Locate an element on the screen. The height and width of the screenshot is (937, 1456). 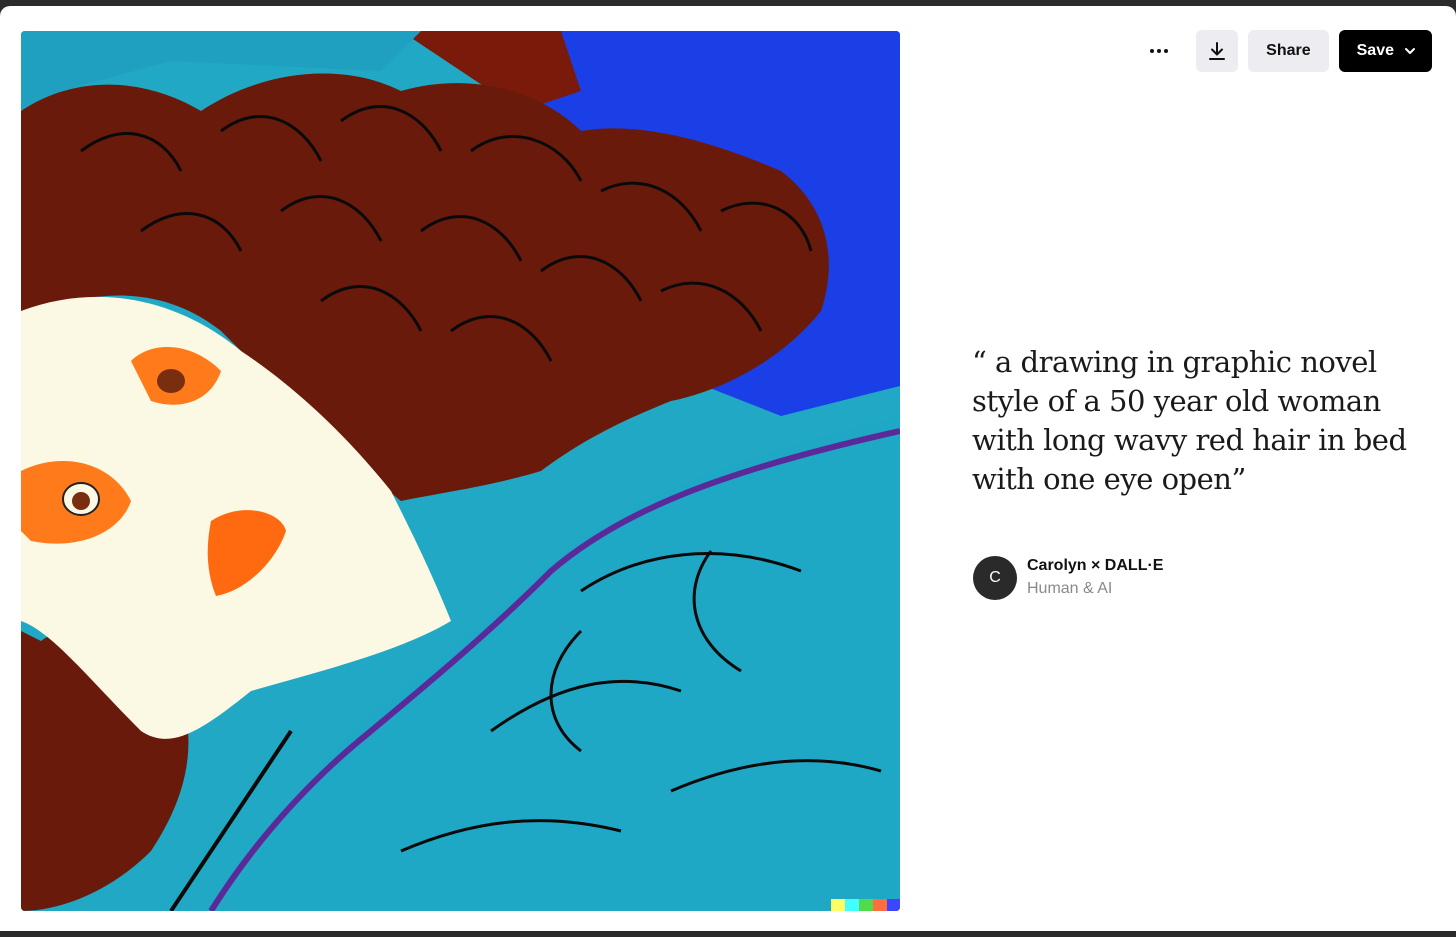
download-button is located at coordinates (1217, 51).